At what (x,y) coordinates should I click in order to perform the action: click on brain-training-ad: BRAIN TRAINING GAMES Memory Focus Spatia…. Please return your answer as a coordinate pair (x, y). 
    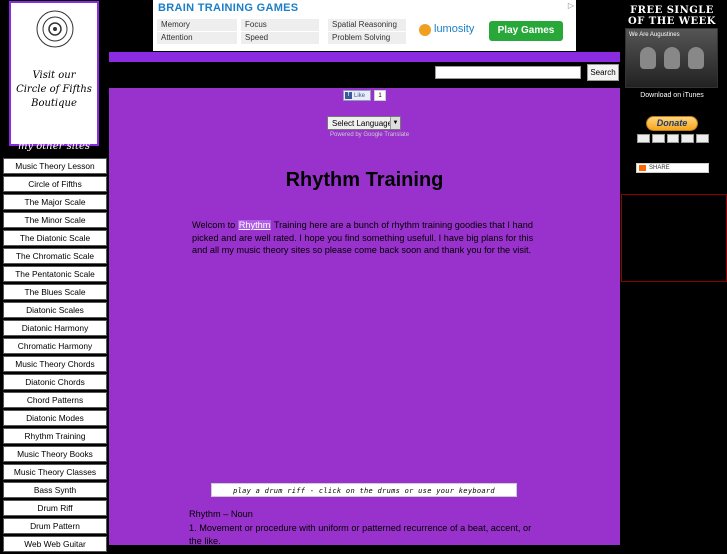
    Looking at the image, I should click on (364, 25).